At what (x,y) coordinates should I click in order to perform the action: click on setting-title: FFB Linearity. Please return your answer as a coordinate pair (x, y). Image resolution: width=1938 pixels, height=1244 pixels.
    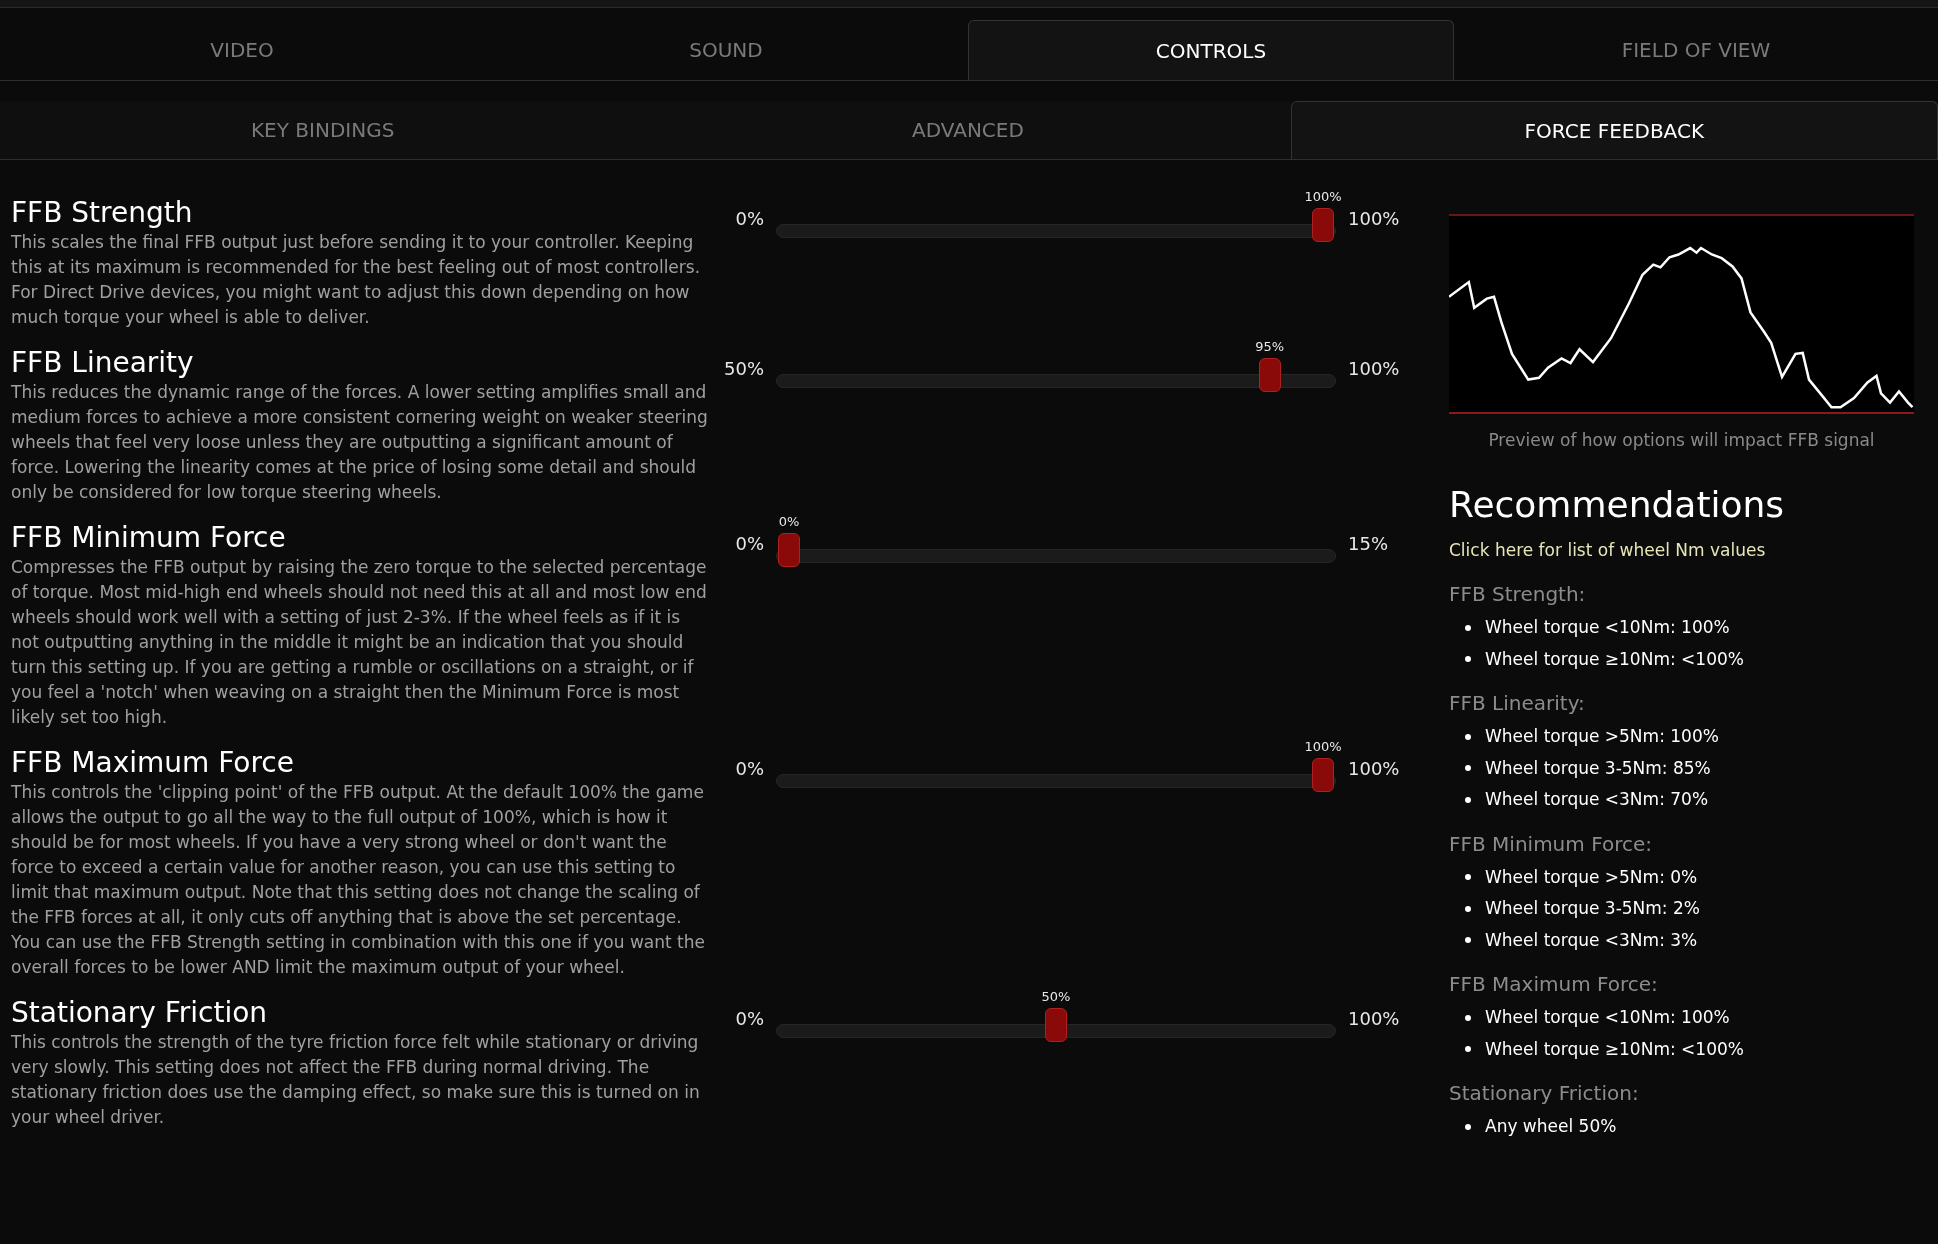
    Looking at the image, I should click on (103, 363).